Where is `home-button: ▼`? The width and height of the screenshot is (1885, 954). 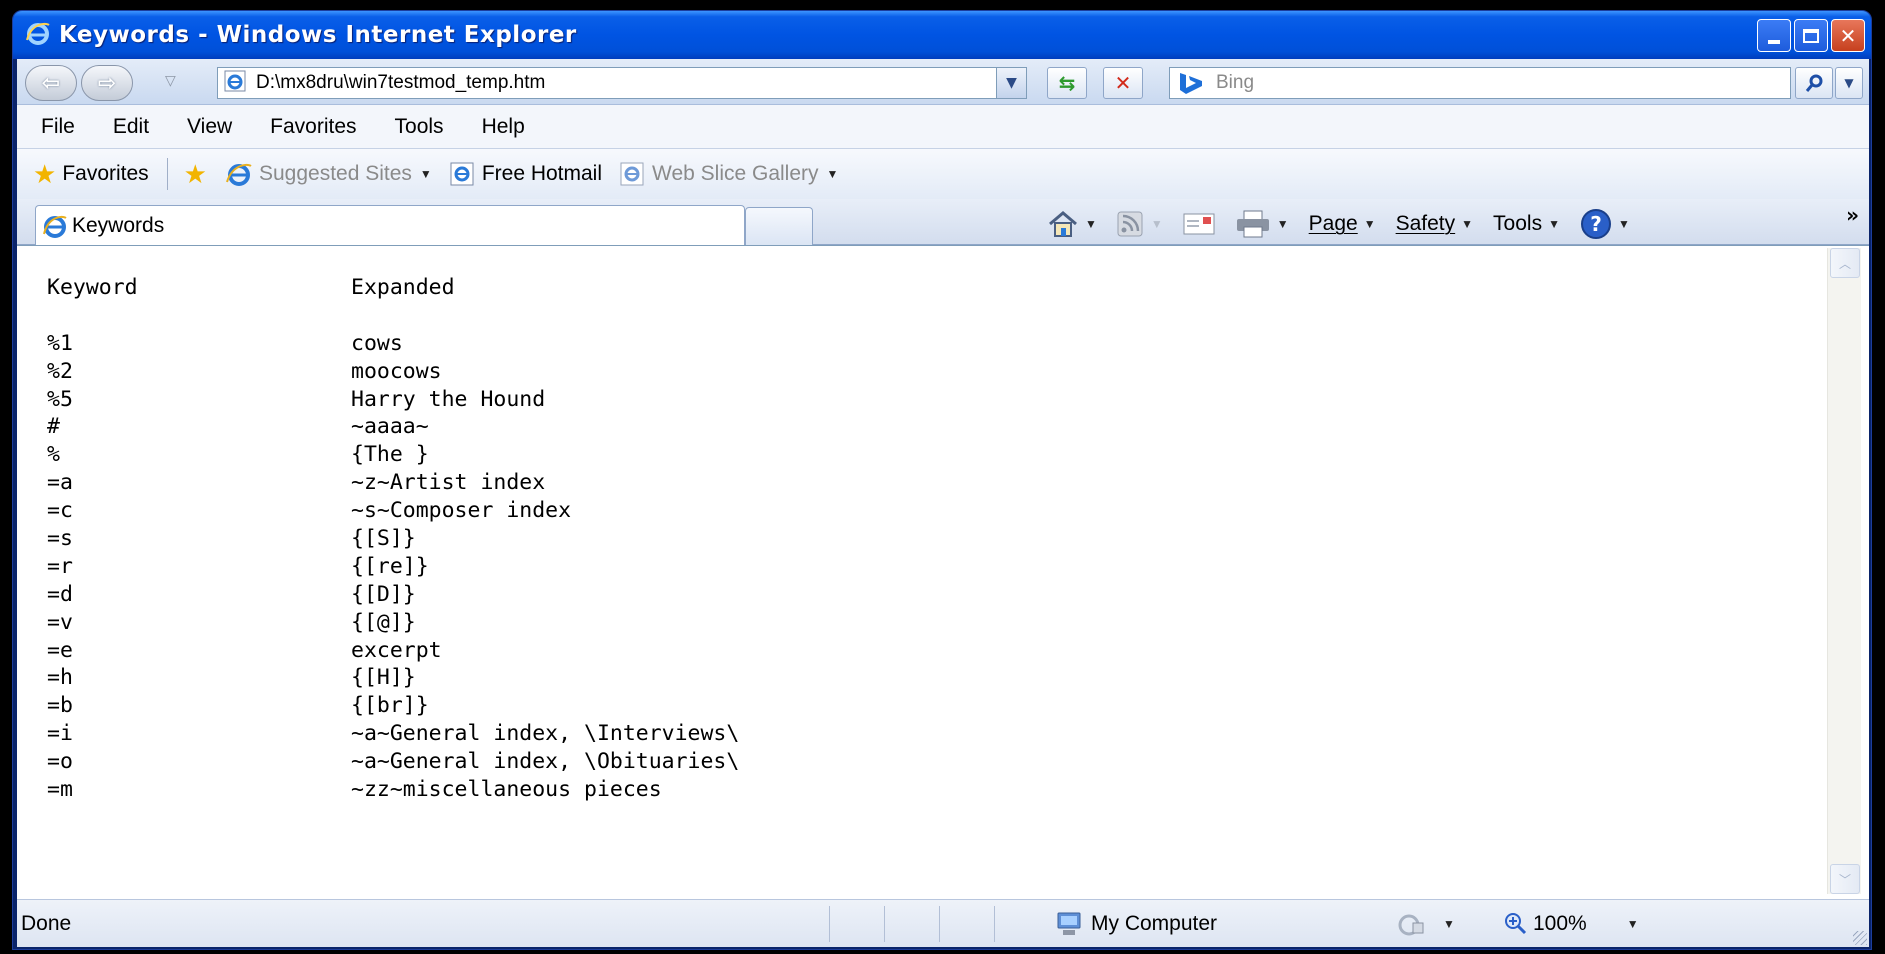
home-button: ▼ is located at coordinates (1072, 224).